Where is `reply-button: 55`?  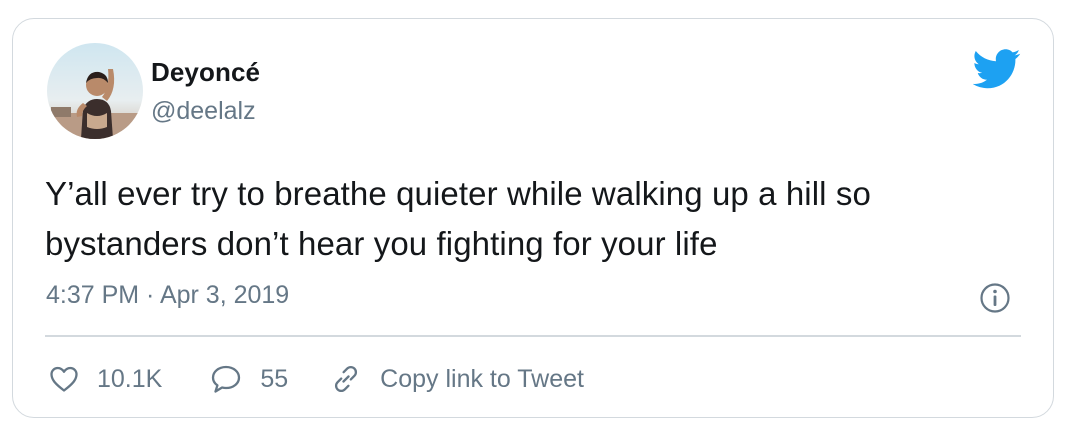 reply-button: 55 is located at coordinates (249, 379).